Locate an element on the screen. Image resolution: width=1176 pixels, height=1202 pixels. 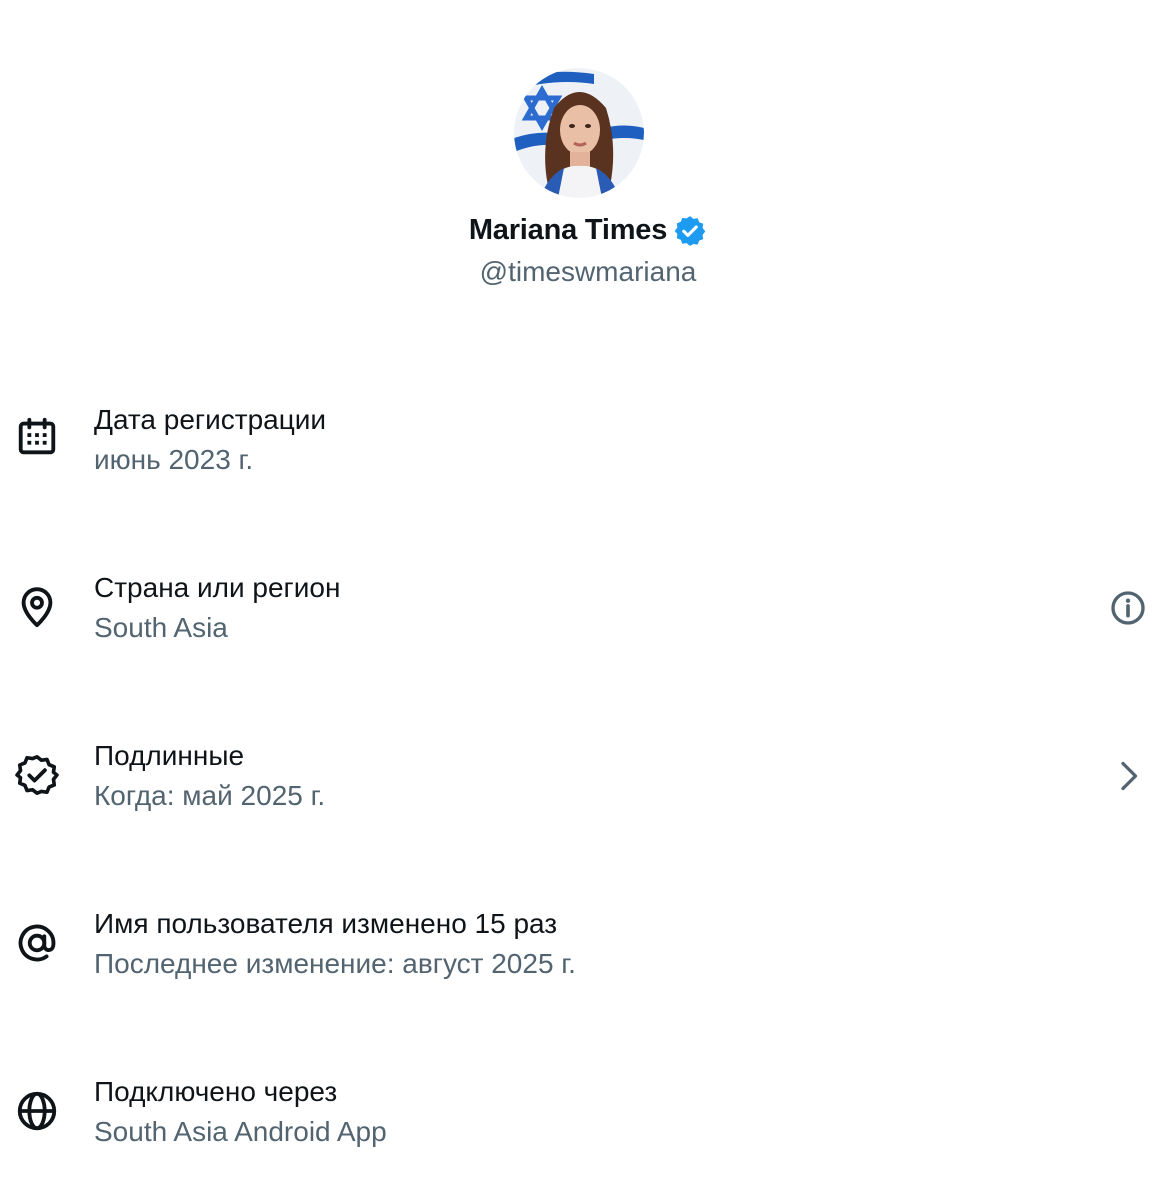
user-handle: @timeswmariana is located at coordinates (588, 271).